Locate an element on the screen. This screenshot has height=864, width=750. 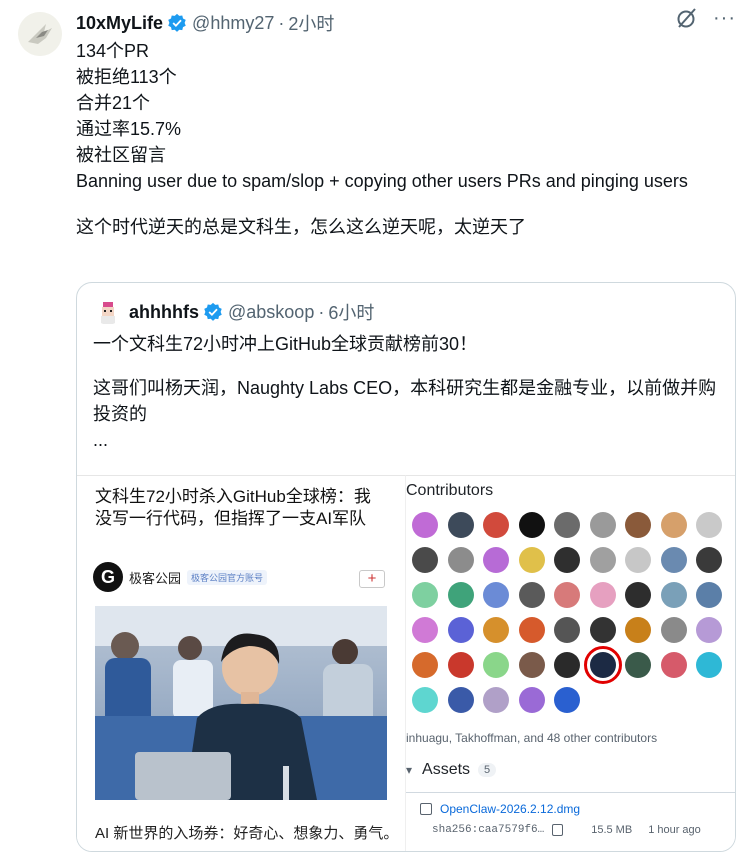
tweet-line: 134个PR is located at coordinates (113, 51).